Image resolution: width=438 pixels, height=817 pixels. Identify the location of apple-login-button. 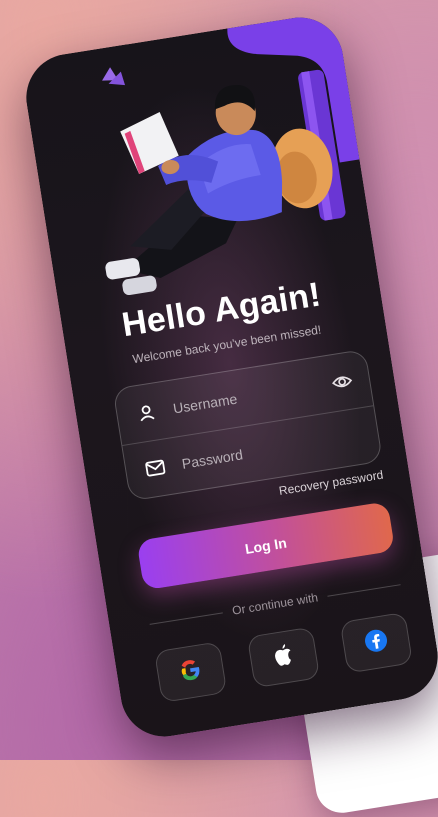
(283, 657).